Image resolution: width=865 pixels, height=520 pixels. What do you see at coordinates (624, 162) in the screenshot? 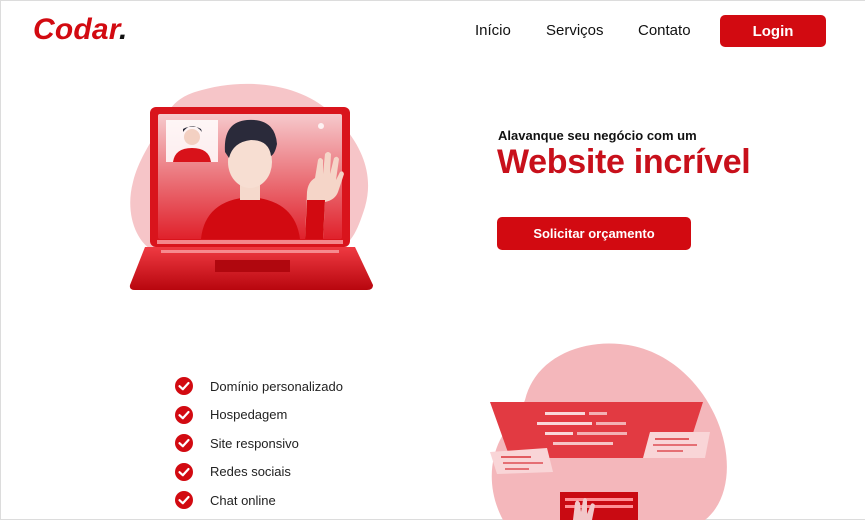
I see `hero-title: Website incrível` at bounding box center [624, 162].